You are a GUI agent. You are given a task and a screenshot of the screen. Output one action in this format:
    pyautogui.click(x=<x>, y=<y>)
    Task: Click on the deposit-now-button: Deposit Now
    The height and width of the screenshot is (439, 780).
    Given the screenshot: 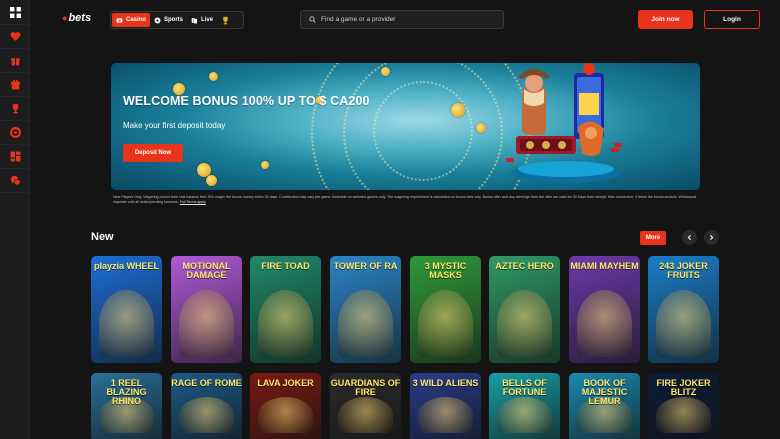 What is the action you would take?
    pyautogui.click(x=153, y=153)
    